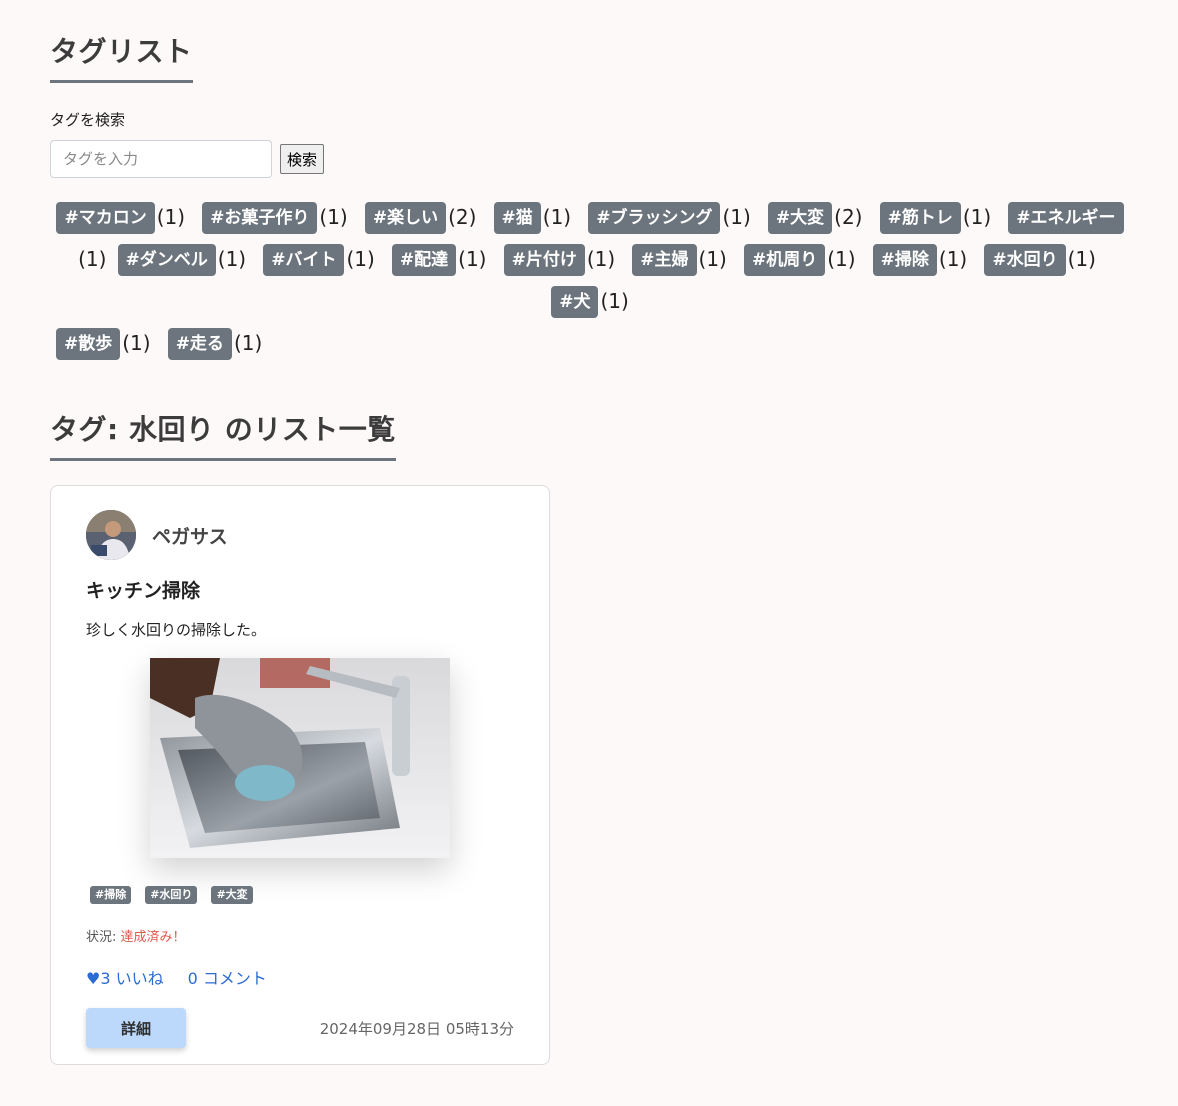 The height and width of the screenshot is (1106, 1178). I want to click on post-body: 珍しく水回りの掃除した。, so click(176, 630).